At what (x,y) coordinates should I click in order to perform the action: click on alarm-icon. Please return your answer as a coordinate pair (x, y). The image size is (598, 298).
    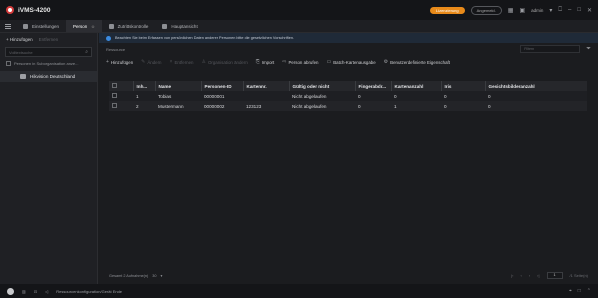
    Looking at the image, I should click on (10, 291).